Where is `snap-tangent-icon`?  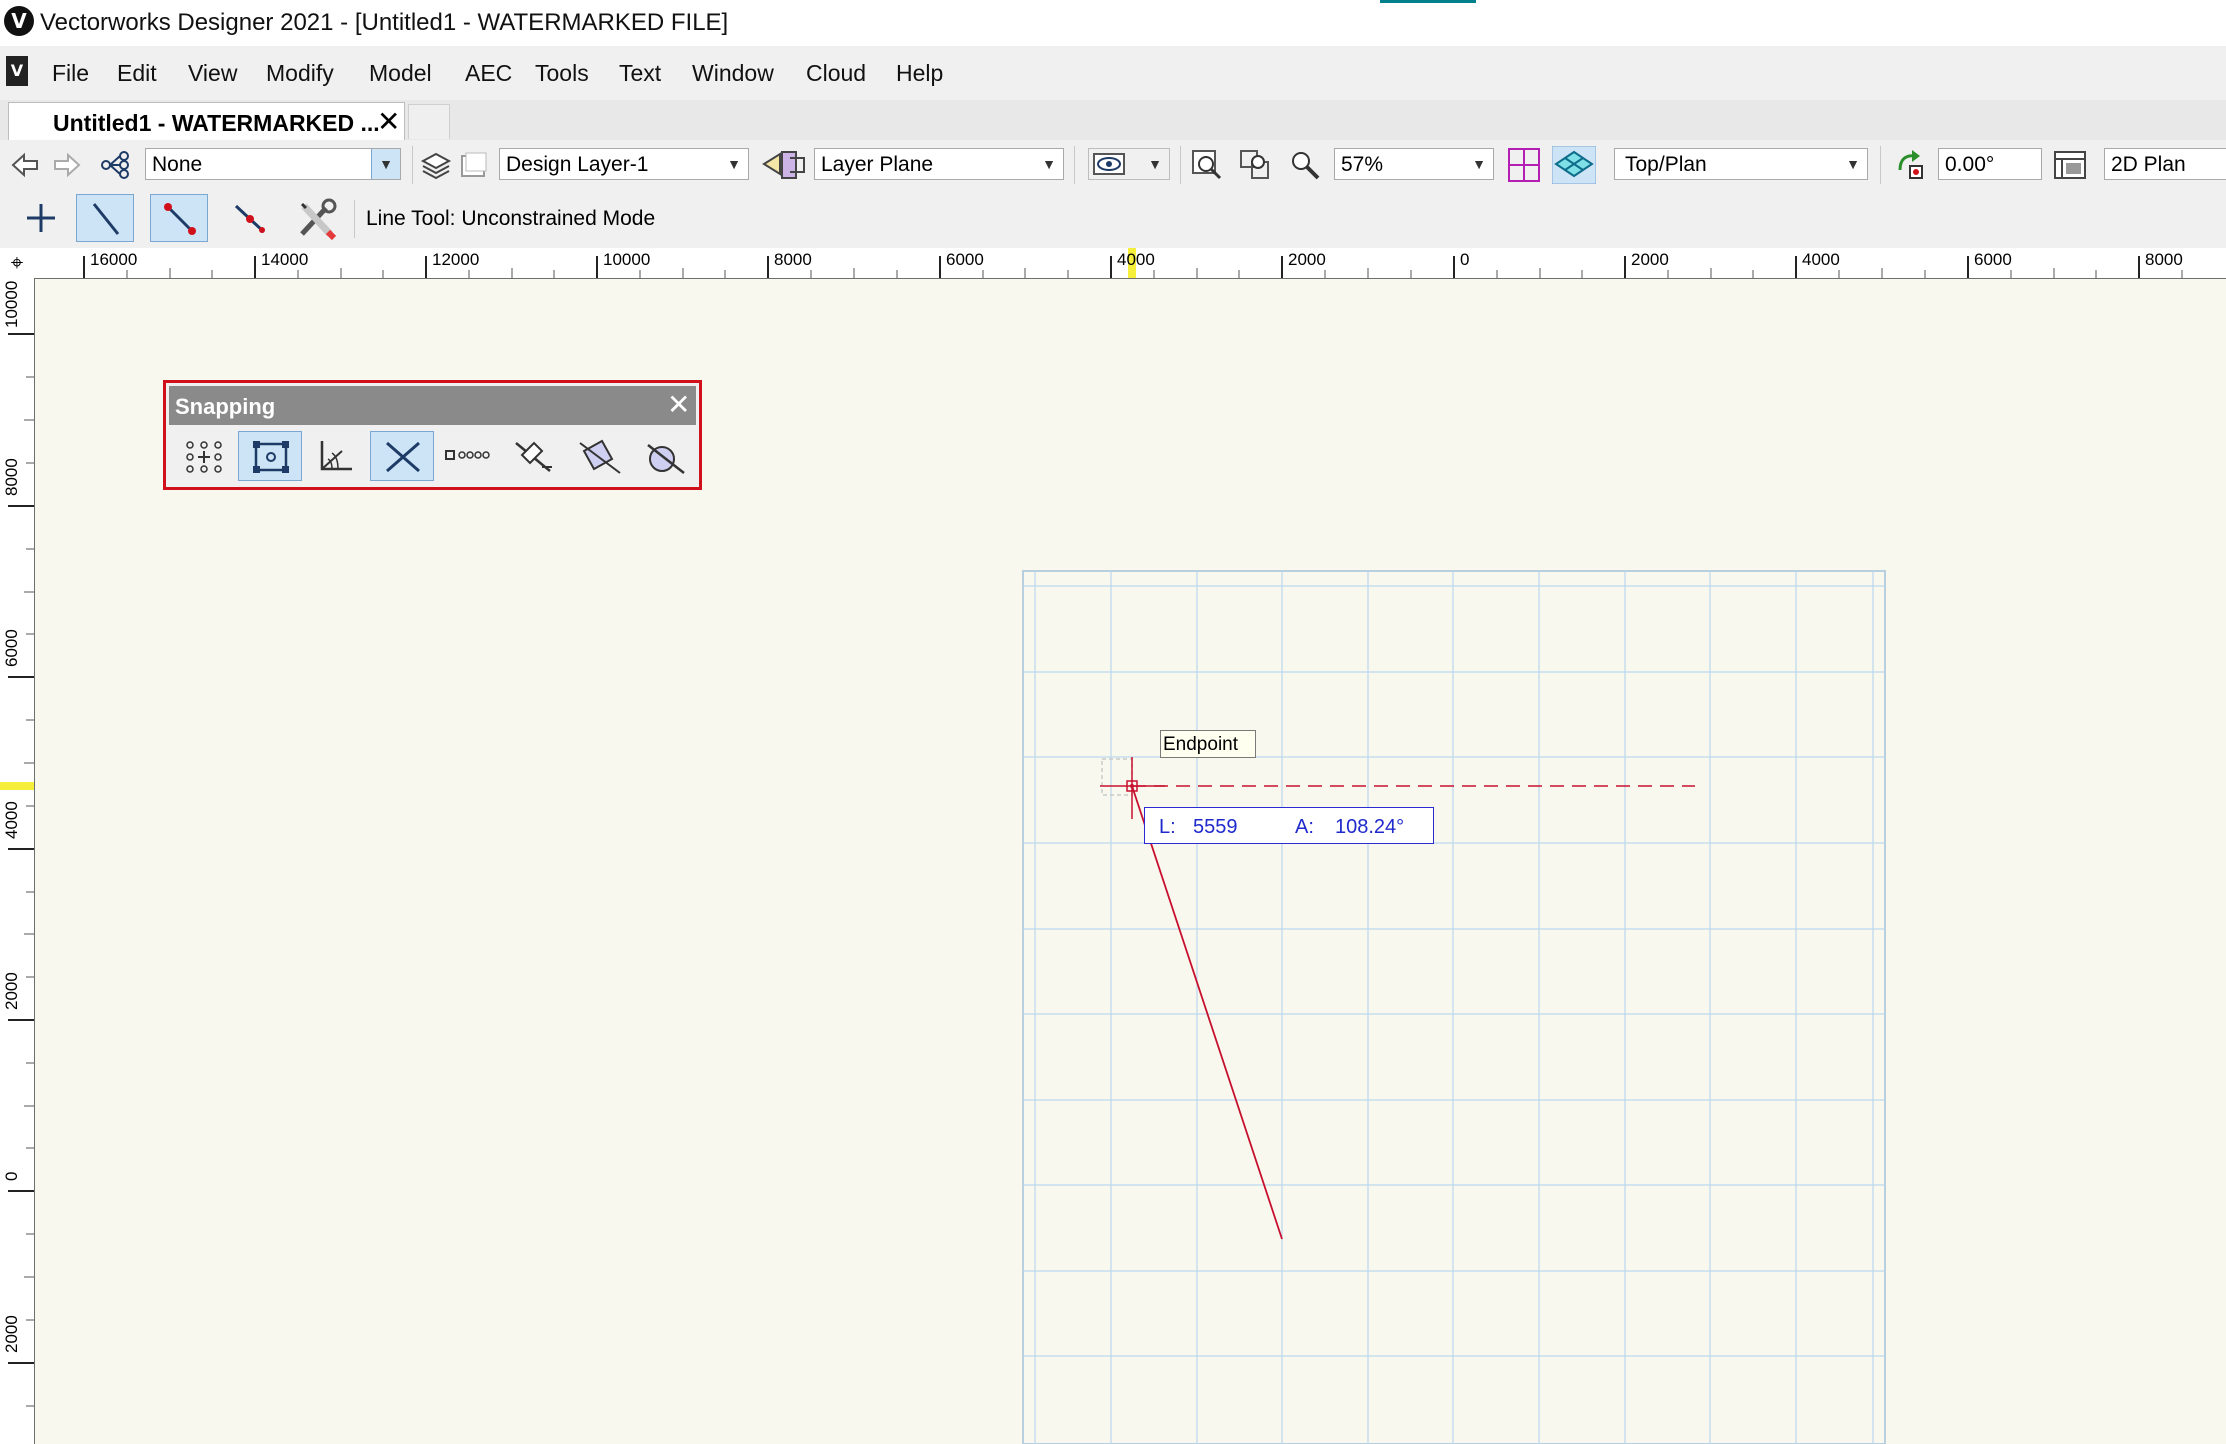 snap-tangent-icon is located at coordinates (600, 456).